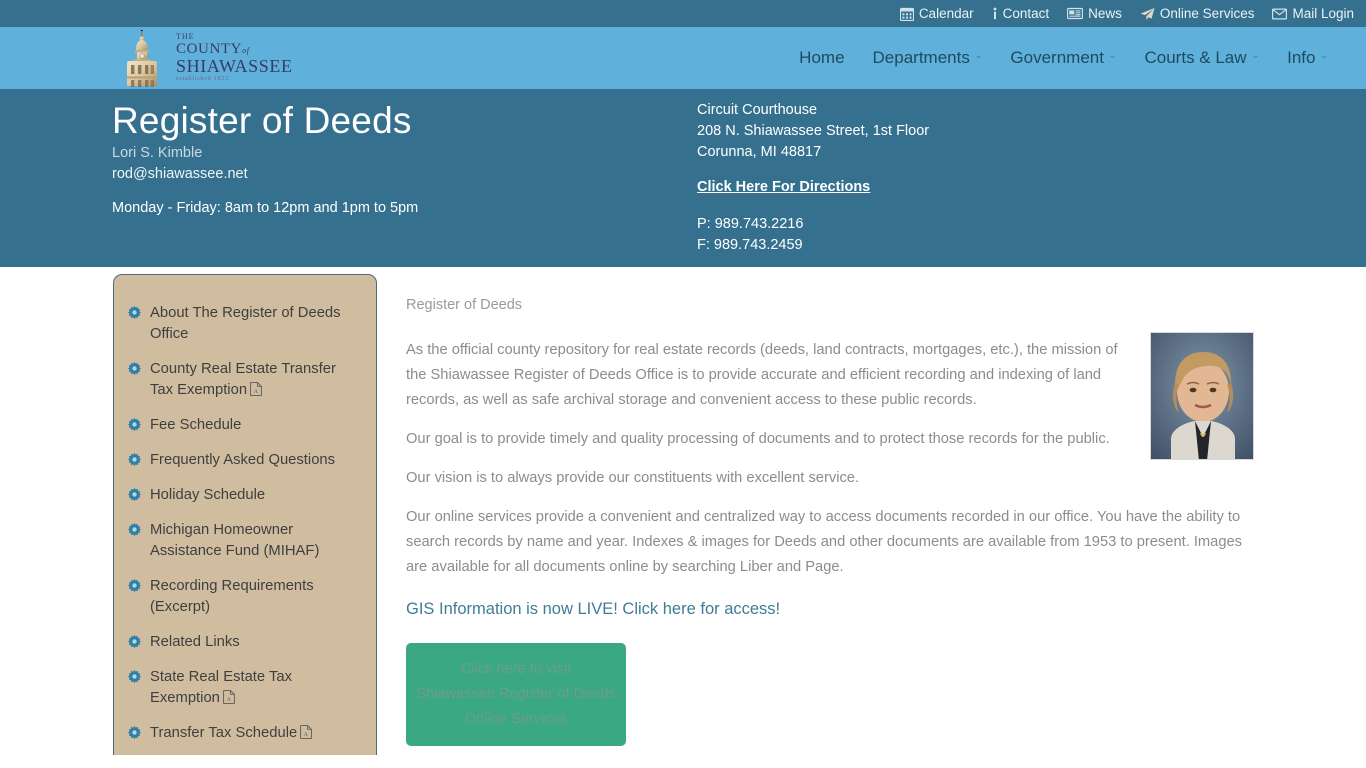  I want to click on sidebar-item-label: Fee Schedule, so click(196, 425).